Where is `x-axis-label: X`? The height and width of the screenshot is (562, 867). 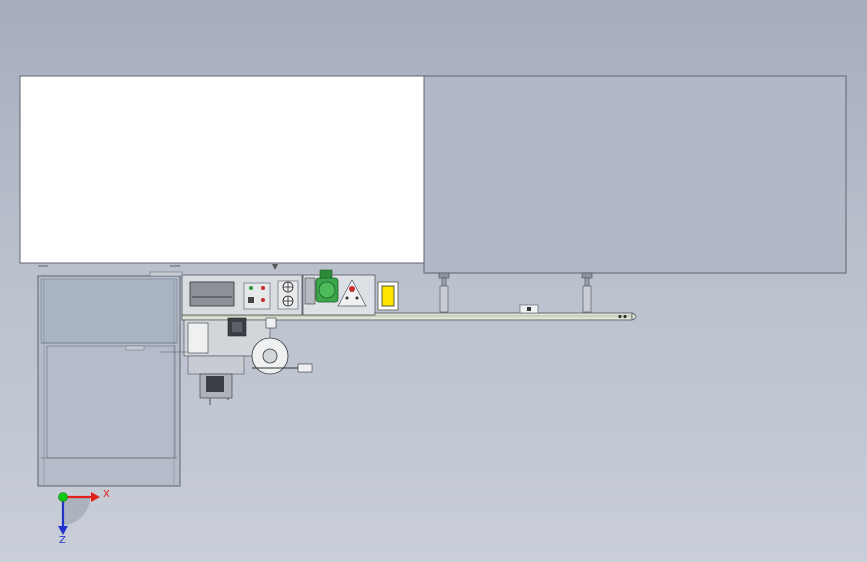 x-axis-label: X is located at coordinates (106, 494).